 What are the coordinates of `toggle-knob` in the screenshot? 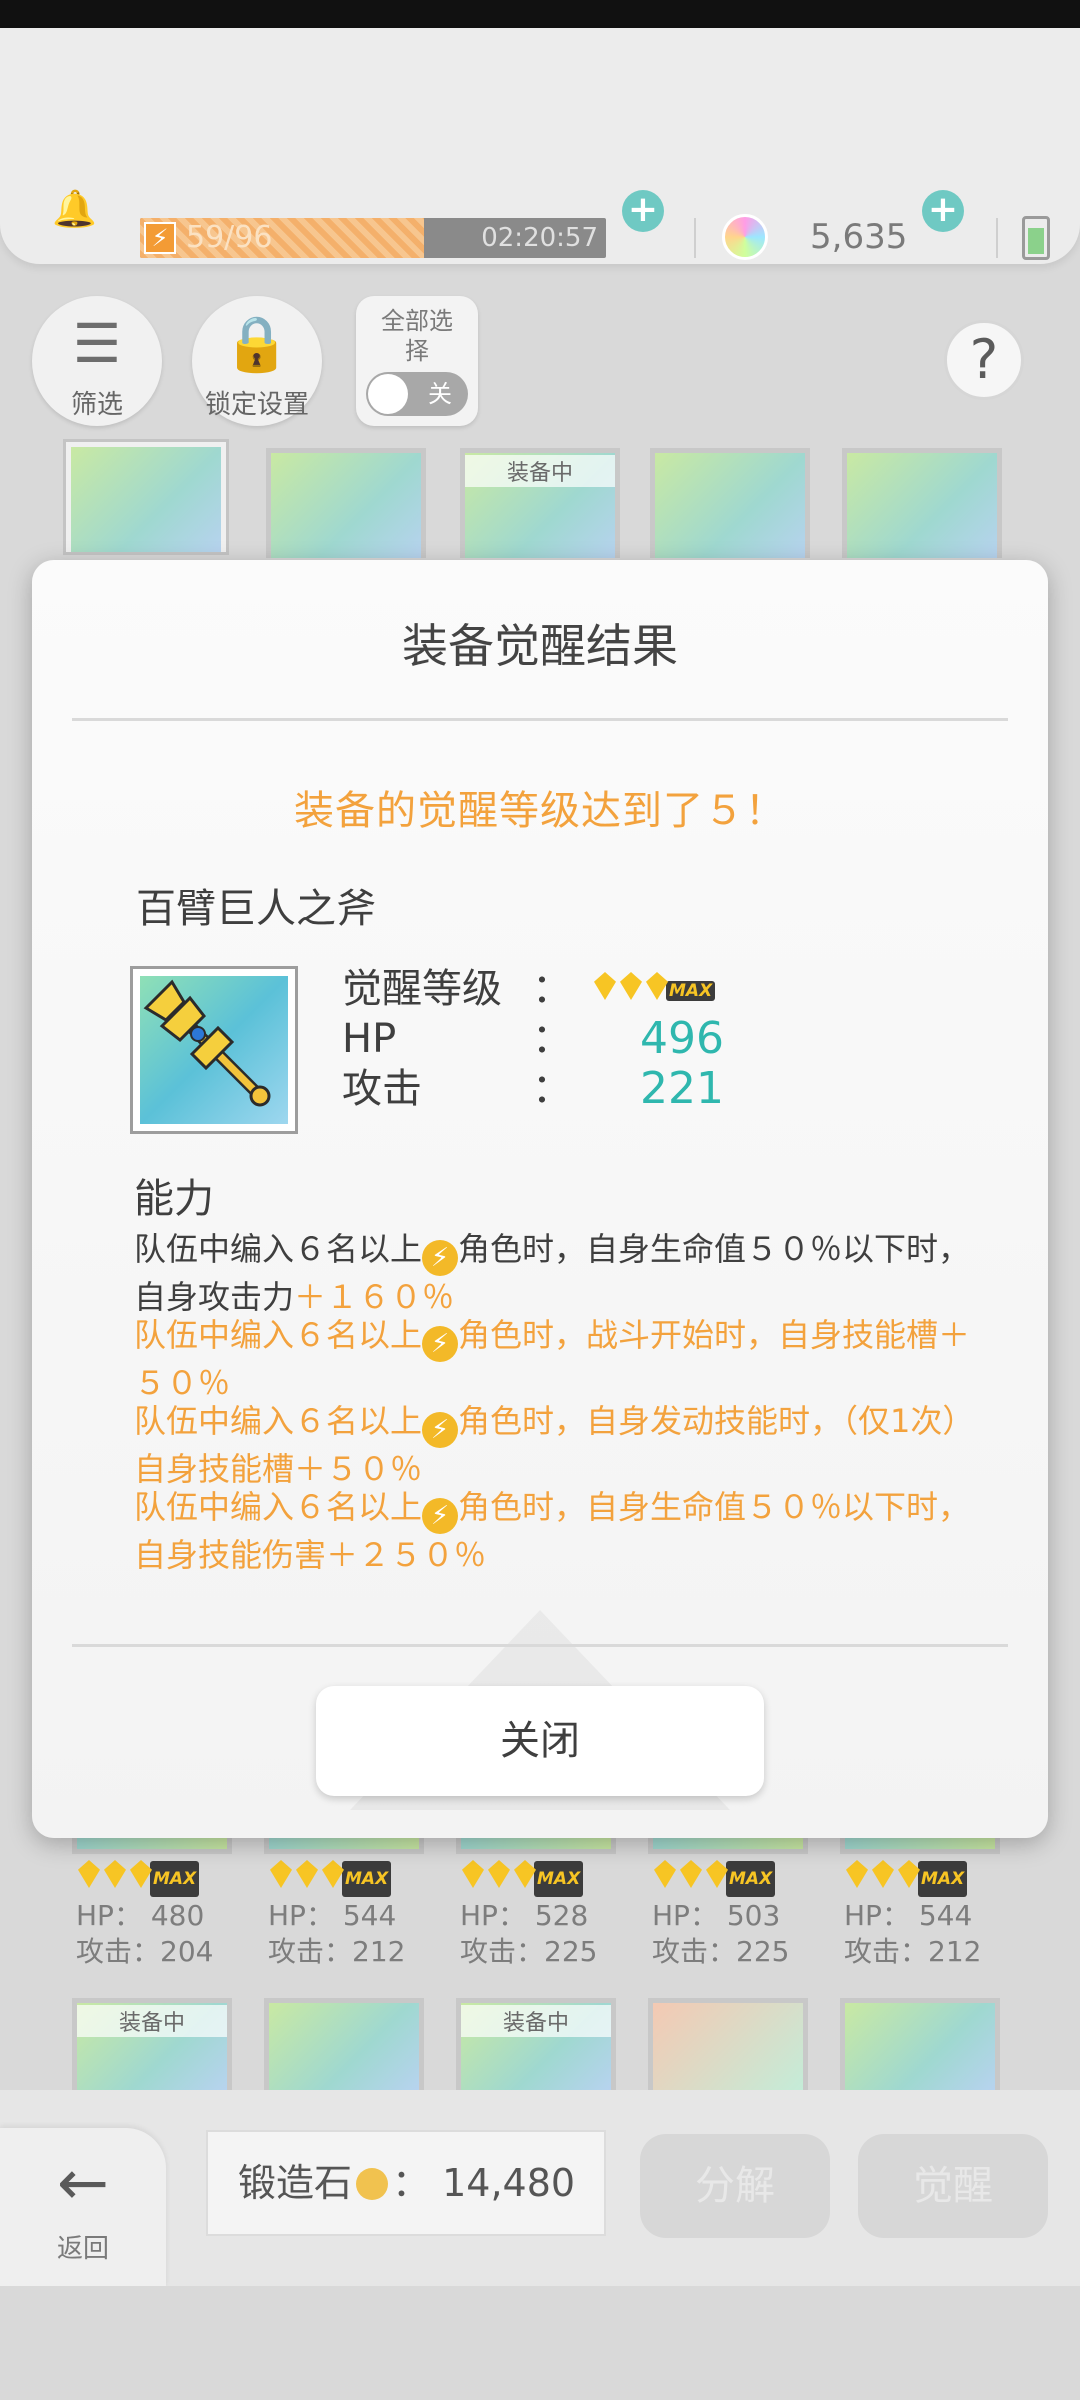 It's located at (388, 394).